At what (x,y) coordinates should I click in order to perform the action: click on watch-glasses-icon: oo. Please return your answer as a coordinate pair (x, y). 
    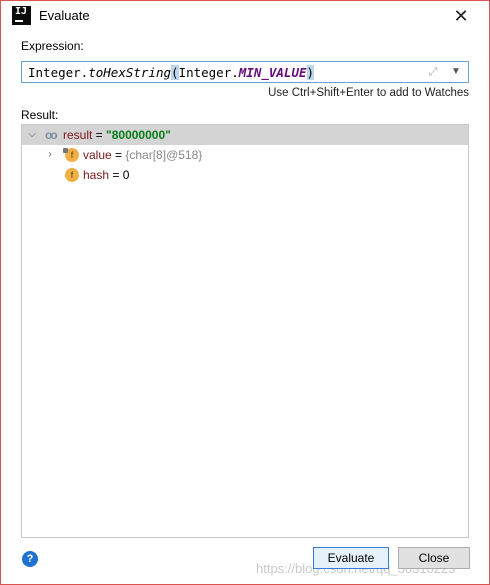
    Looking at the image, I should click on (51, 135).